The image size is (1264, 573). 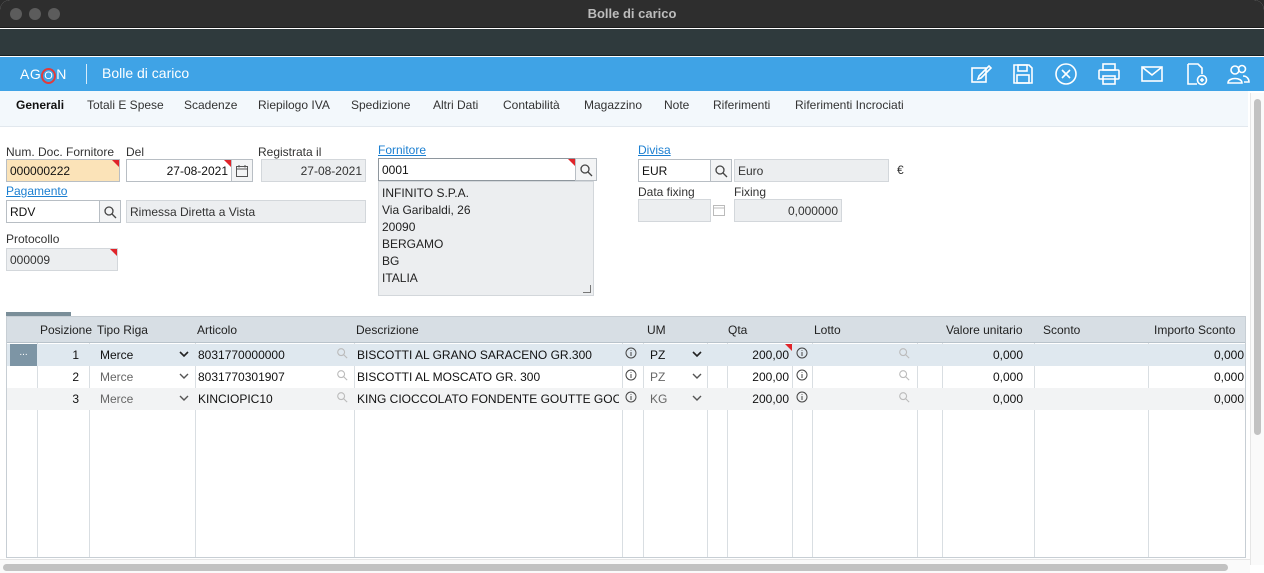 I want to click on tab-riepilogo-iva: Riepilogo IVA, so click(x=294, y=105).